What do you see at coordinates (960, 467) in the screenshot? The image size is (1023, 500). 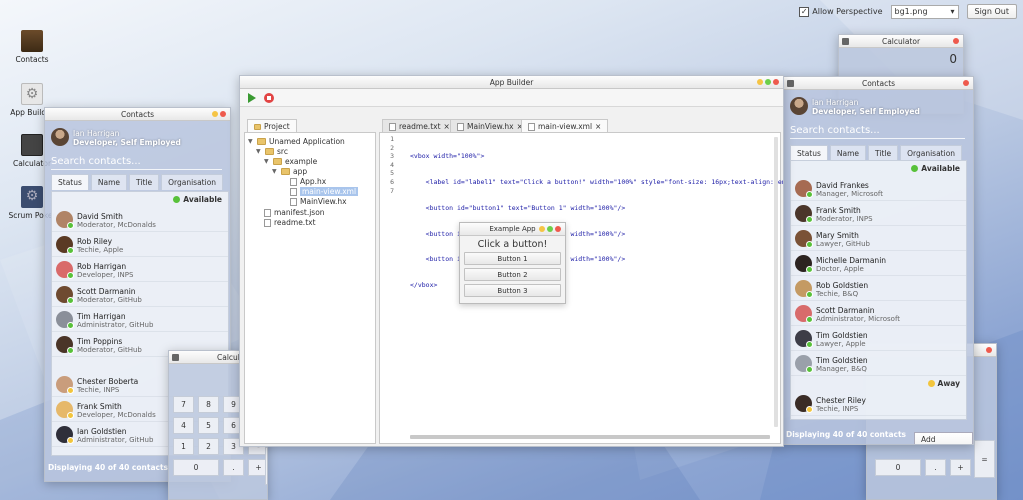 I see `key-plus: +` at bounding box center [960, 467].